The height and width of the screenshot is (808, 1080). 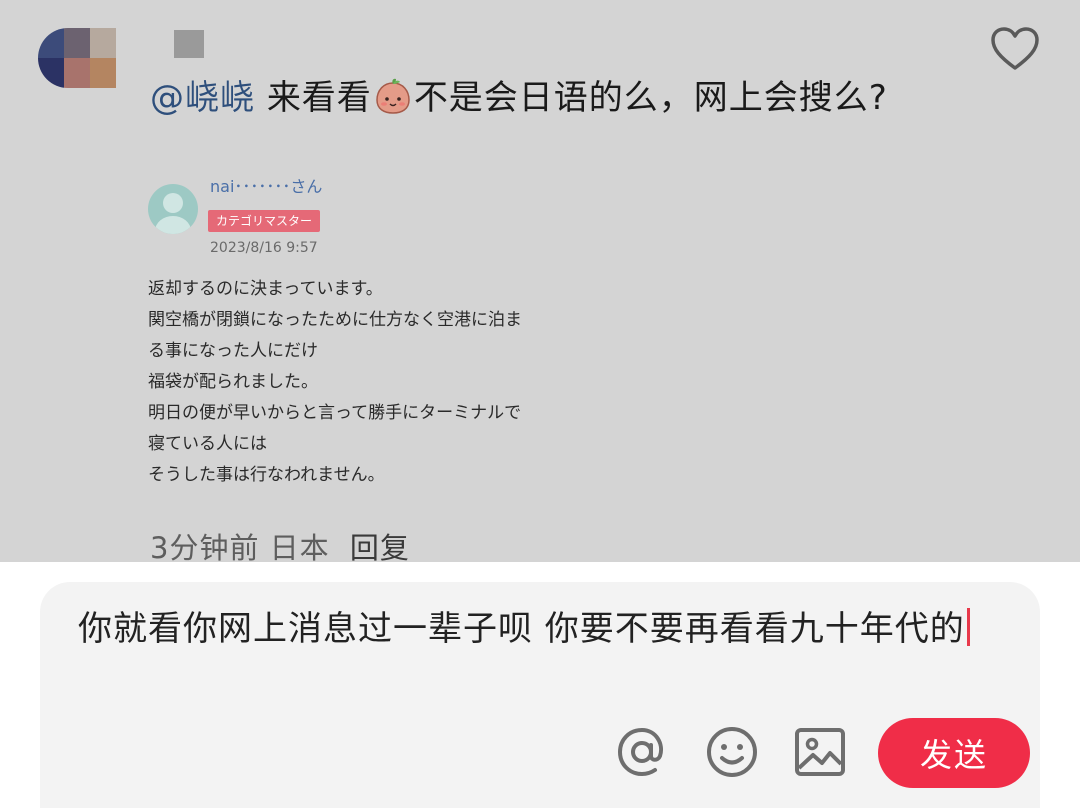 What do you see at coordinates (265, 289) in the screenshot?
I see `embedded-line: 返却するのに決まっています。` at bounding box center [265, 289].